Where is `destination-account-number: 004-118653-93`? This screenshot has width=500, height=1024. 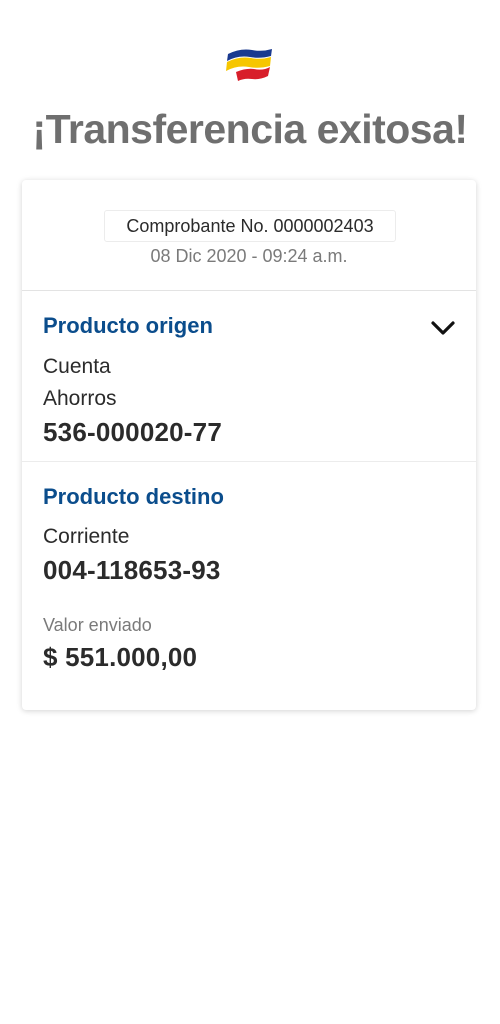 destination-account-number: 004-118653-93 is located at coordinates (132, 570).